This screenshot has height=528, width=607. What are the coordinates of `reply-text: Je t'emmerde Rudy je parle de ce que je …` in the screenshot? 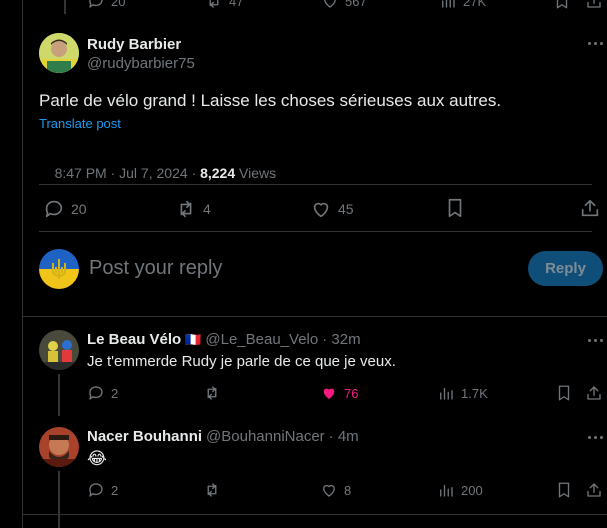 It's located at (241, 361).